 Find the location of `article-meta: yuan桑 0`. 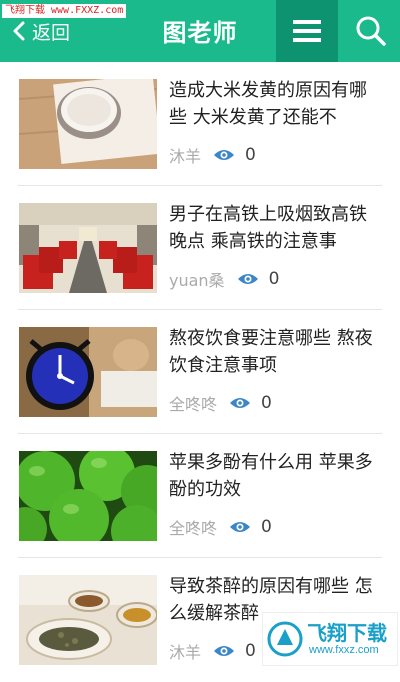

article-meta: yuan桑 0 is located at coordinates (224, 279).